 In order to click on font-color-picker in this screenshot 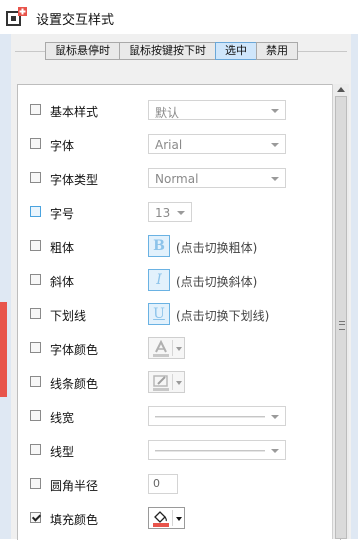, I will do `click(166, 348)`.